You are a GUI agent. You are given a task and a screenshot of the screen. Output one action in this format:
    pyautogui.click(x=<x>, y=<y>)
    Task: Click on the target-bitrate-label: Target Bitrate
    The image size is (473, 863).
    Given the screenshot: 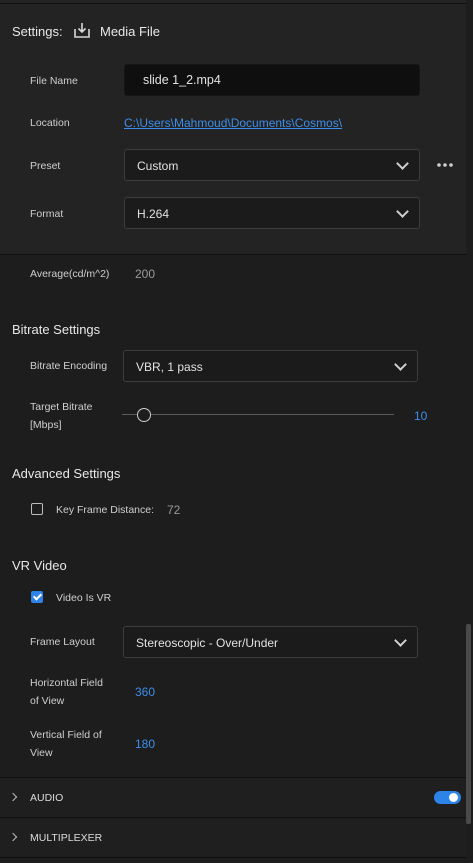 What is the action you would take?
    pyautogui.click(x=61, y=407)
    